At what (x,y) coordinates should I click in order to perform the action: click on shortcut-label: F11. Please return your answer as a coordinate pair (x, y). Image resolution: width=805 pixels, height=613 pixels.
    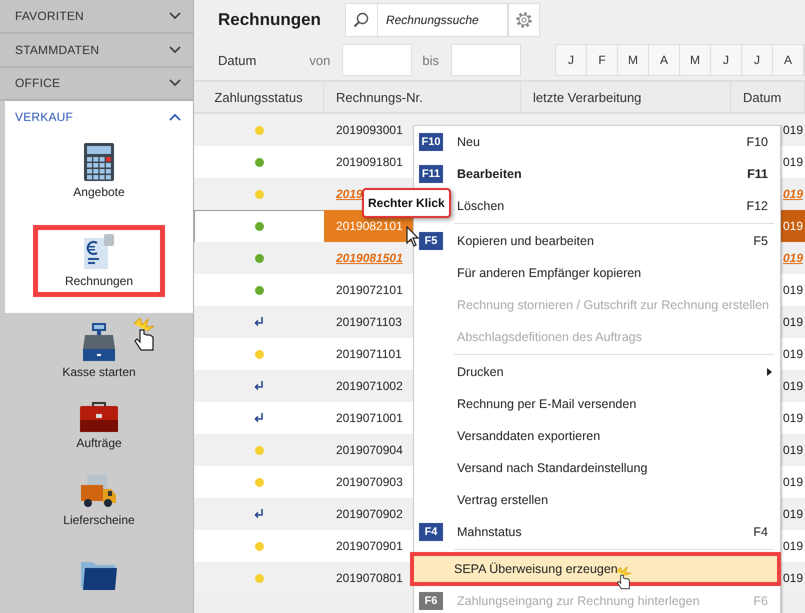
    Looking at the image, I should click on (757, 174).